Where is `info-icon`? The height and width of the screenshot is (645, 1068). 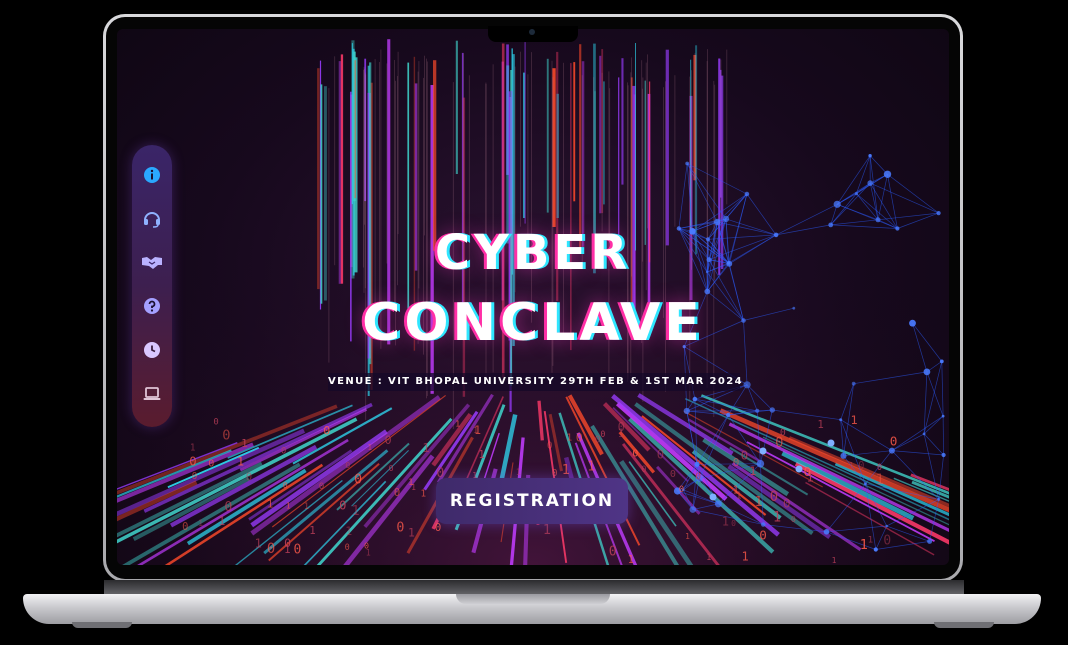
info-icon is located at coordinates (152, 175).